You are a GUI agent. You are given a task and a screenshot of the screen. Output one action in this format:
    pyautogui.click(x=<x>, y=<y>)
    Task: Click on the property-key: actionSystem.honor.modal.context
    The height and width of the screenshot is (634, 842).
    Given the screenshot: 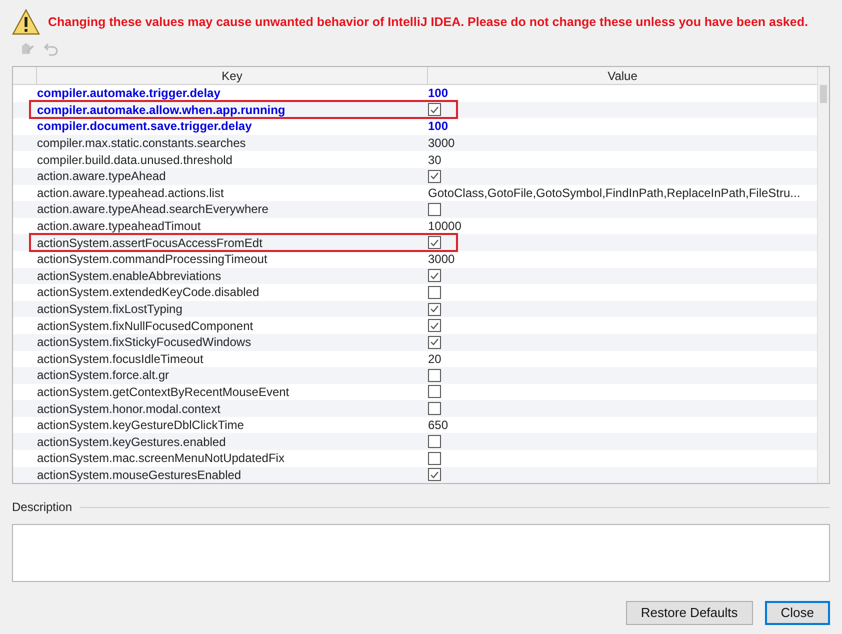 What is the action you would take?
    pyautogui.click(x=128, y=409)
    